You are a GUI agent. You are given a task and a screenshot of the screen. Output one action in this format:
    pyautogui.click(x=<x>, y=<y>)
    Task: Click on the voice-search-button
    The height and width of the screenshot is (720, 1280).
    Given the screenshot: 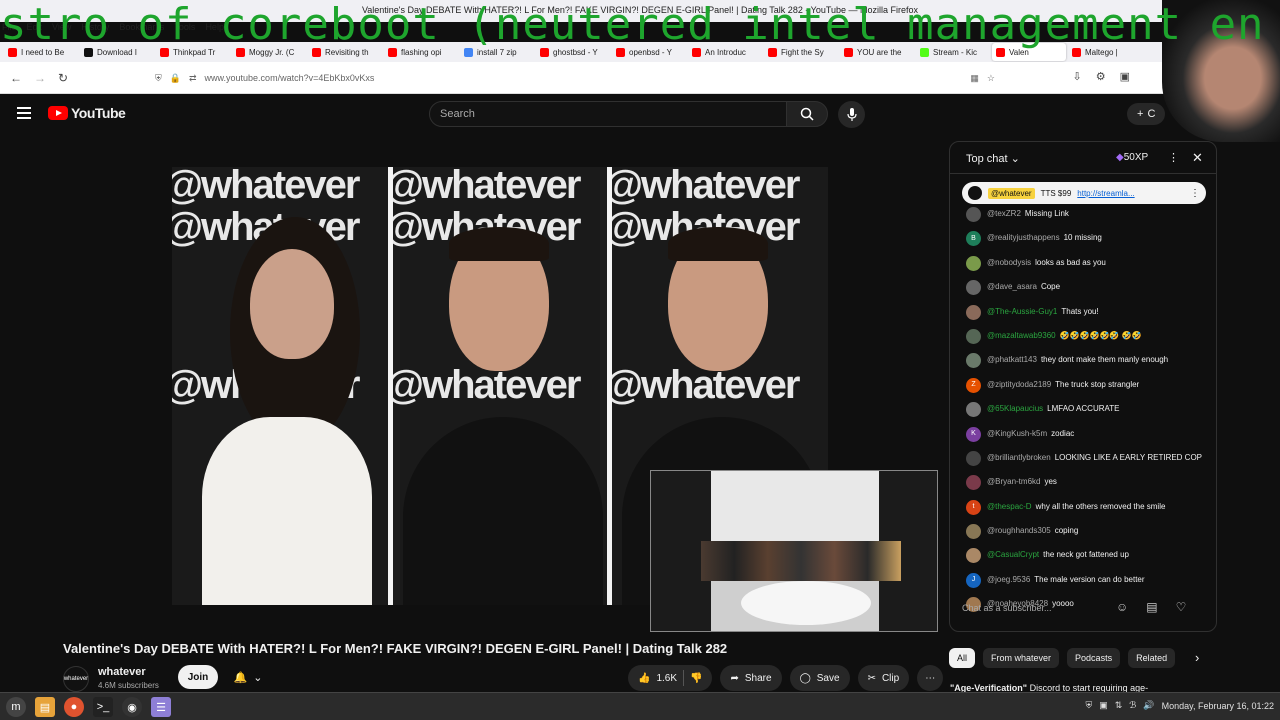 What is the action you would take?
    pyautogui.click(x=851, y=114)
    